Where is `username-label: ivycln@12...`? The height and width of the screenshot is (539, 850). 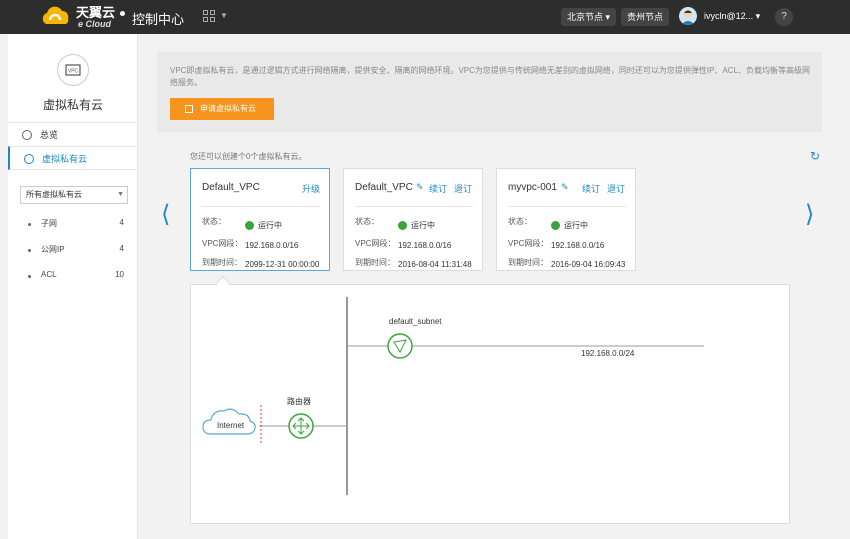
username-label: ivycln@12... is located at coordinates (729, 16).